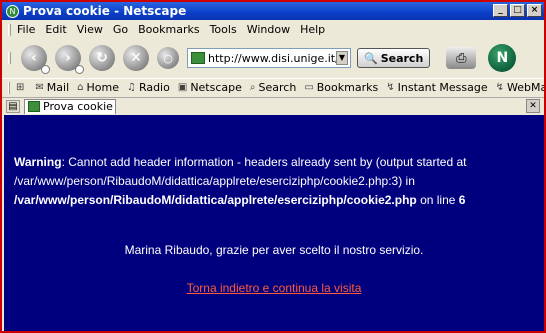 This screenshot has height=333, width=546. I want to click on warning-on-line: on line, so click(437, 200).